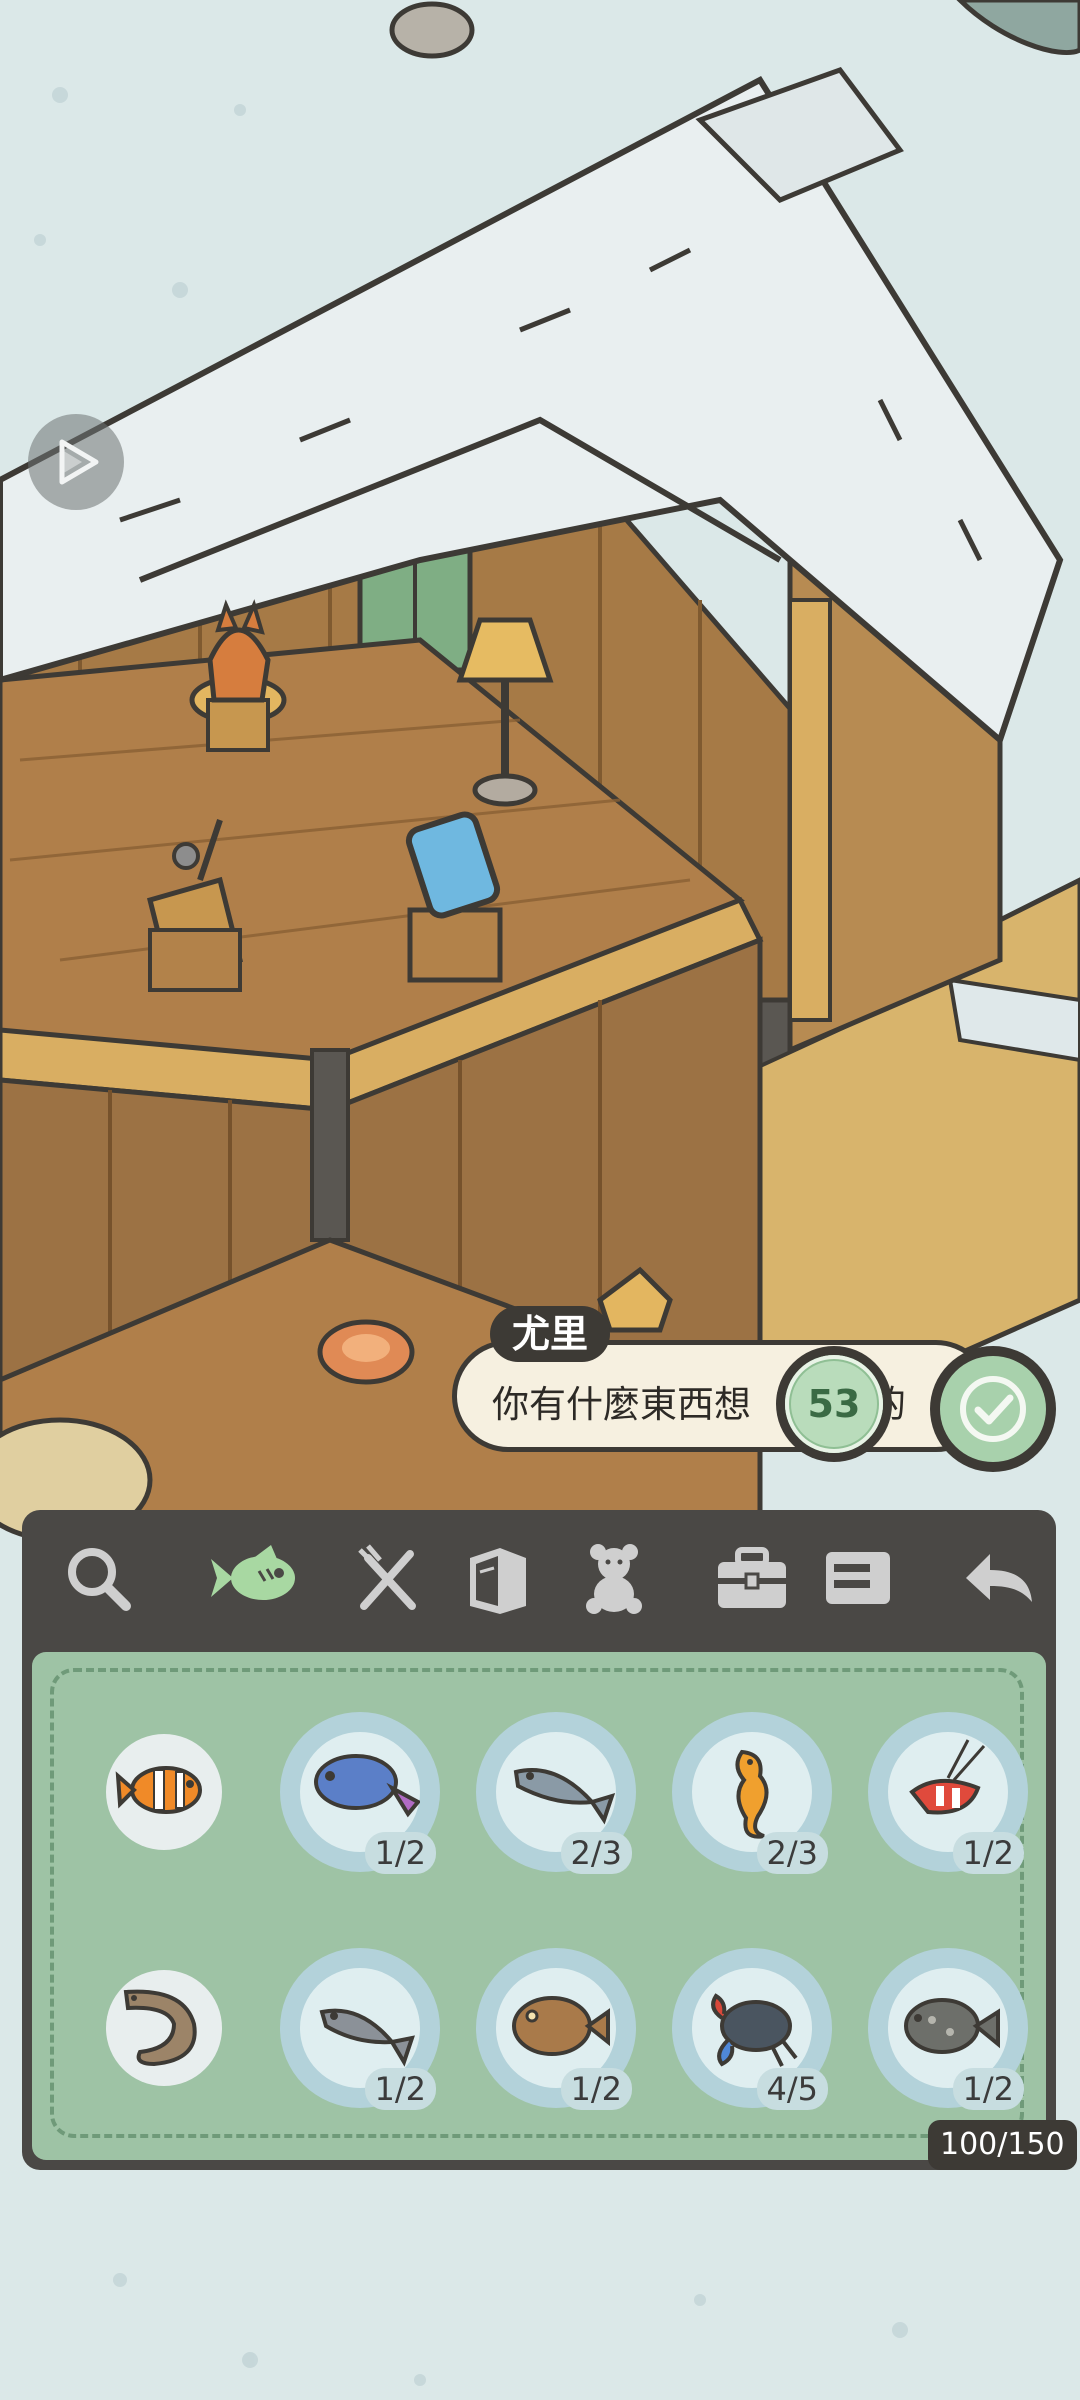  I want to click on back-arrow-icon, so click(999, 1578).